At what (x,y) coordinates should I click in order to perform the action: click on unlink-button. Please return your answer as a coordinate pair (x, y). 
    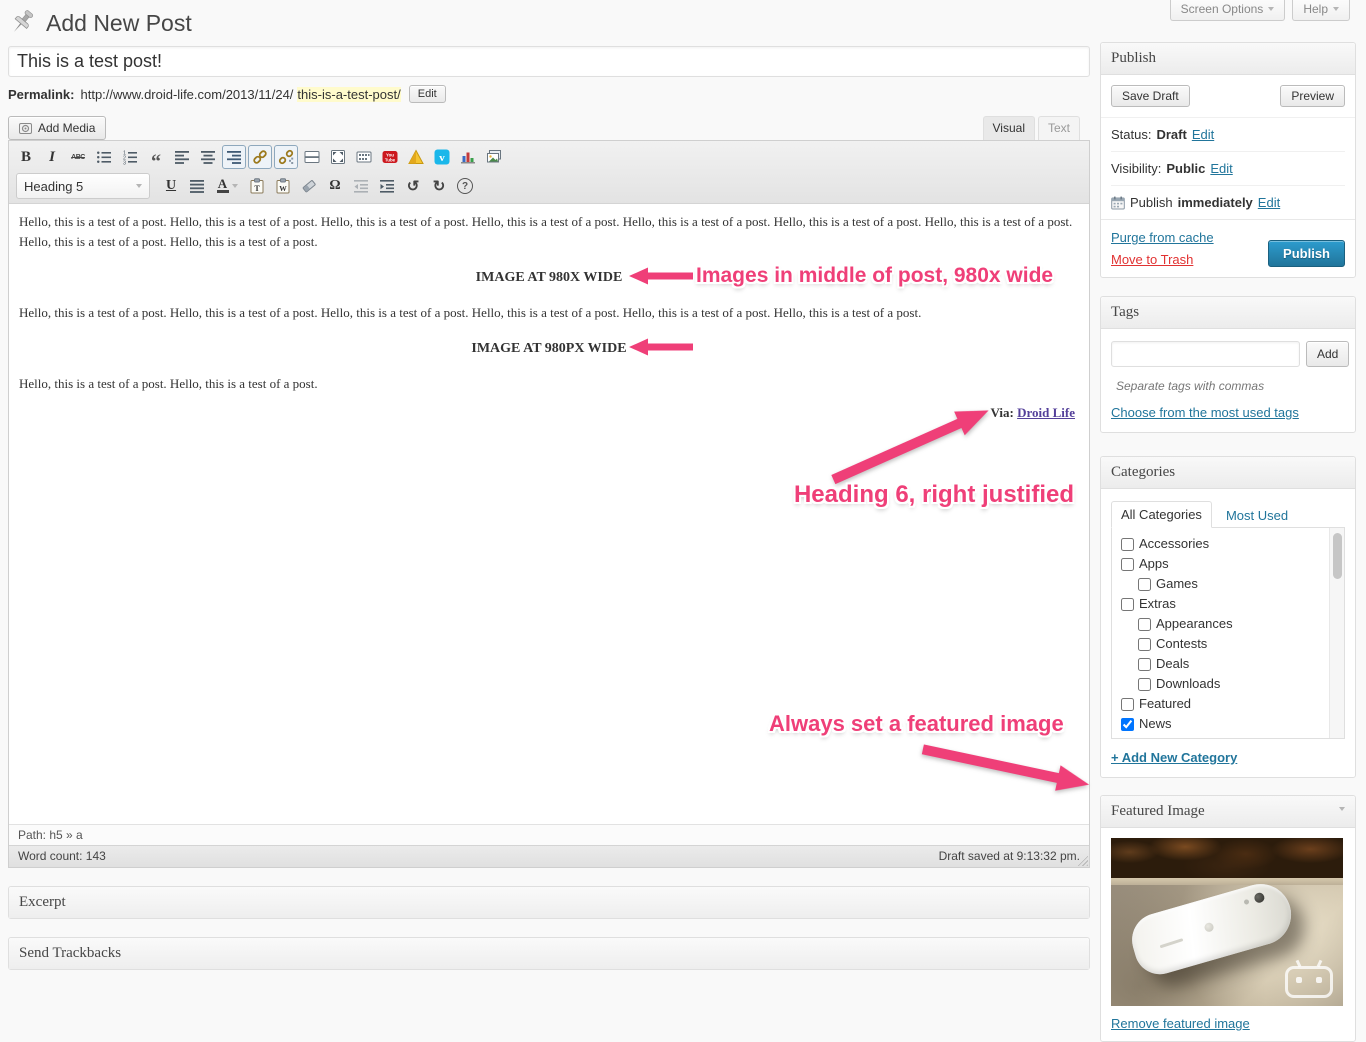
    Looking at the image, I should click on (286, 157).